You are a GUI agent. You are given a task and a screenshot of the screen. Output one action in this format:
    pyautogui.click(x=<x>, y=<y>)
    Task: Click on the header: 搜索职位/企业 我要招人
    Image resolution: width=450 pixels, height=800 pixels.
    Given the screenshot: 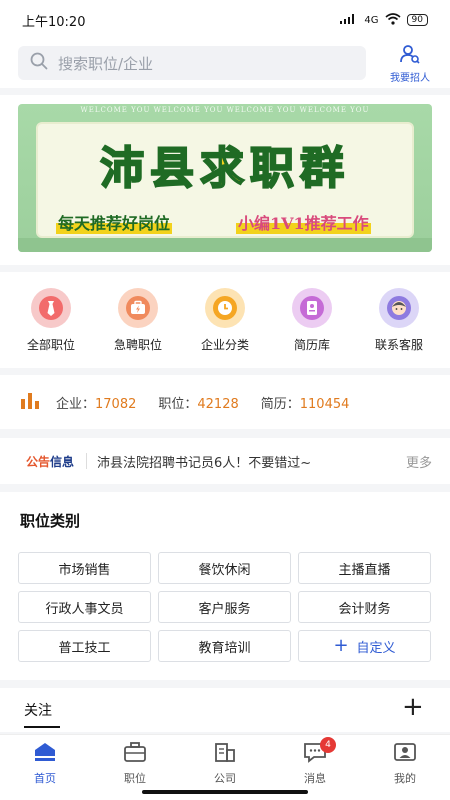 What is the action you would take?
    pyautogui.click(x=225, y=64)
    